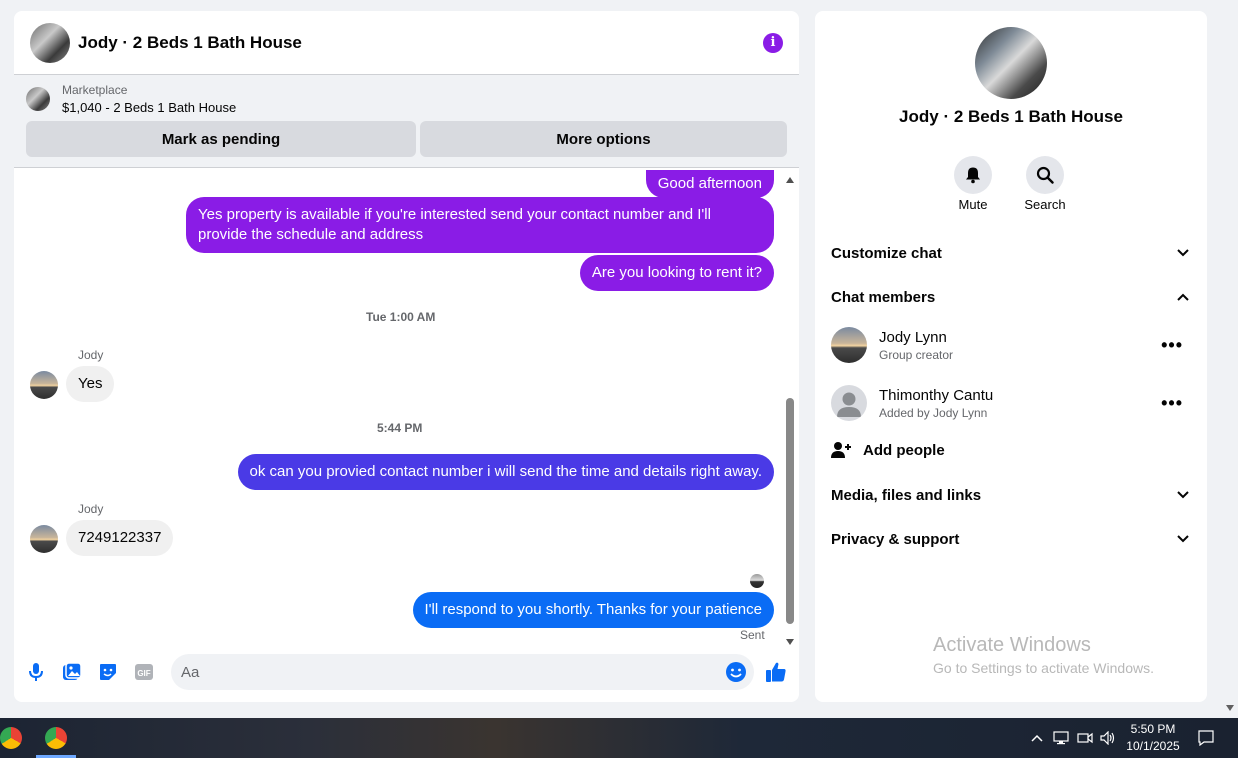 The width and height of the screenshot is (1238, 758). What do you see at coordinates (406, 43) in the screenshot?
I see `chat-header: Jody · 2 Beds 1 Bath House i` at bounding box center [406, 43].